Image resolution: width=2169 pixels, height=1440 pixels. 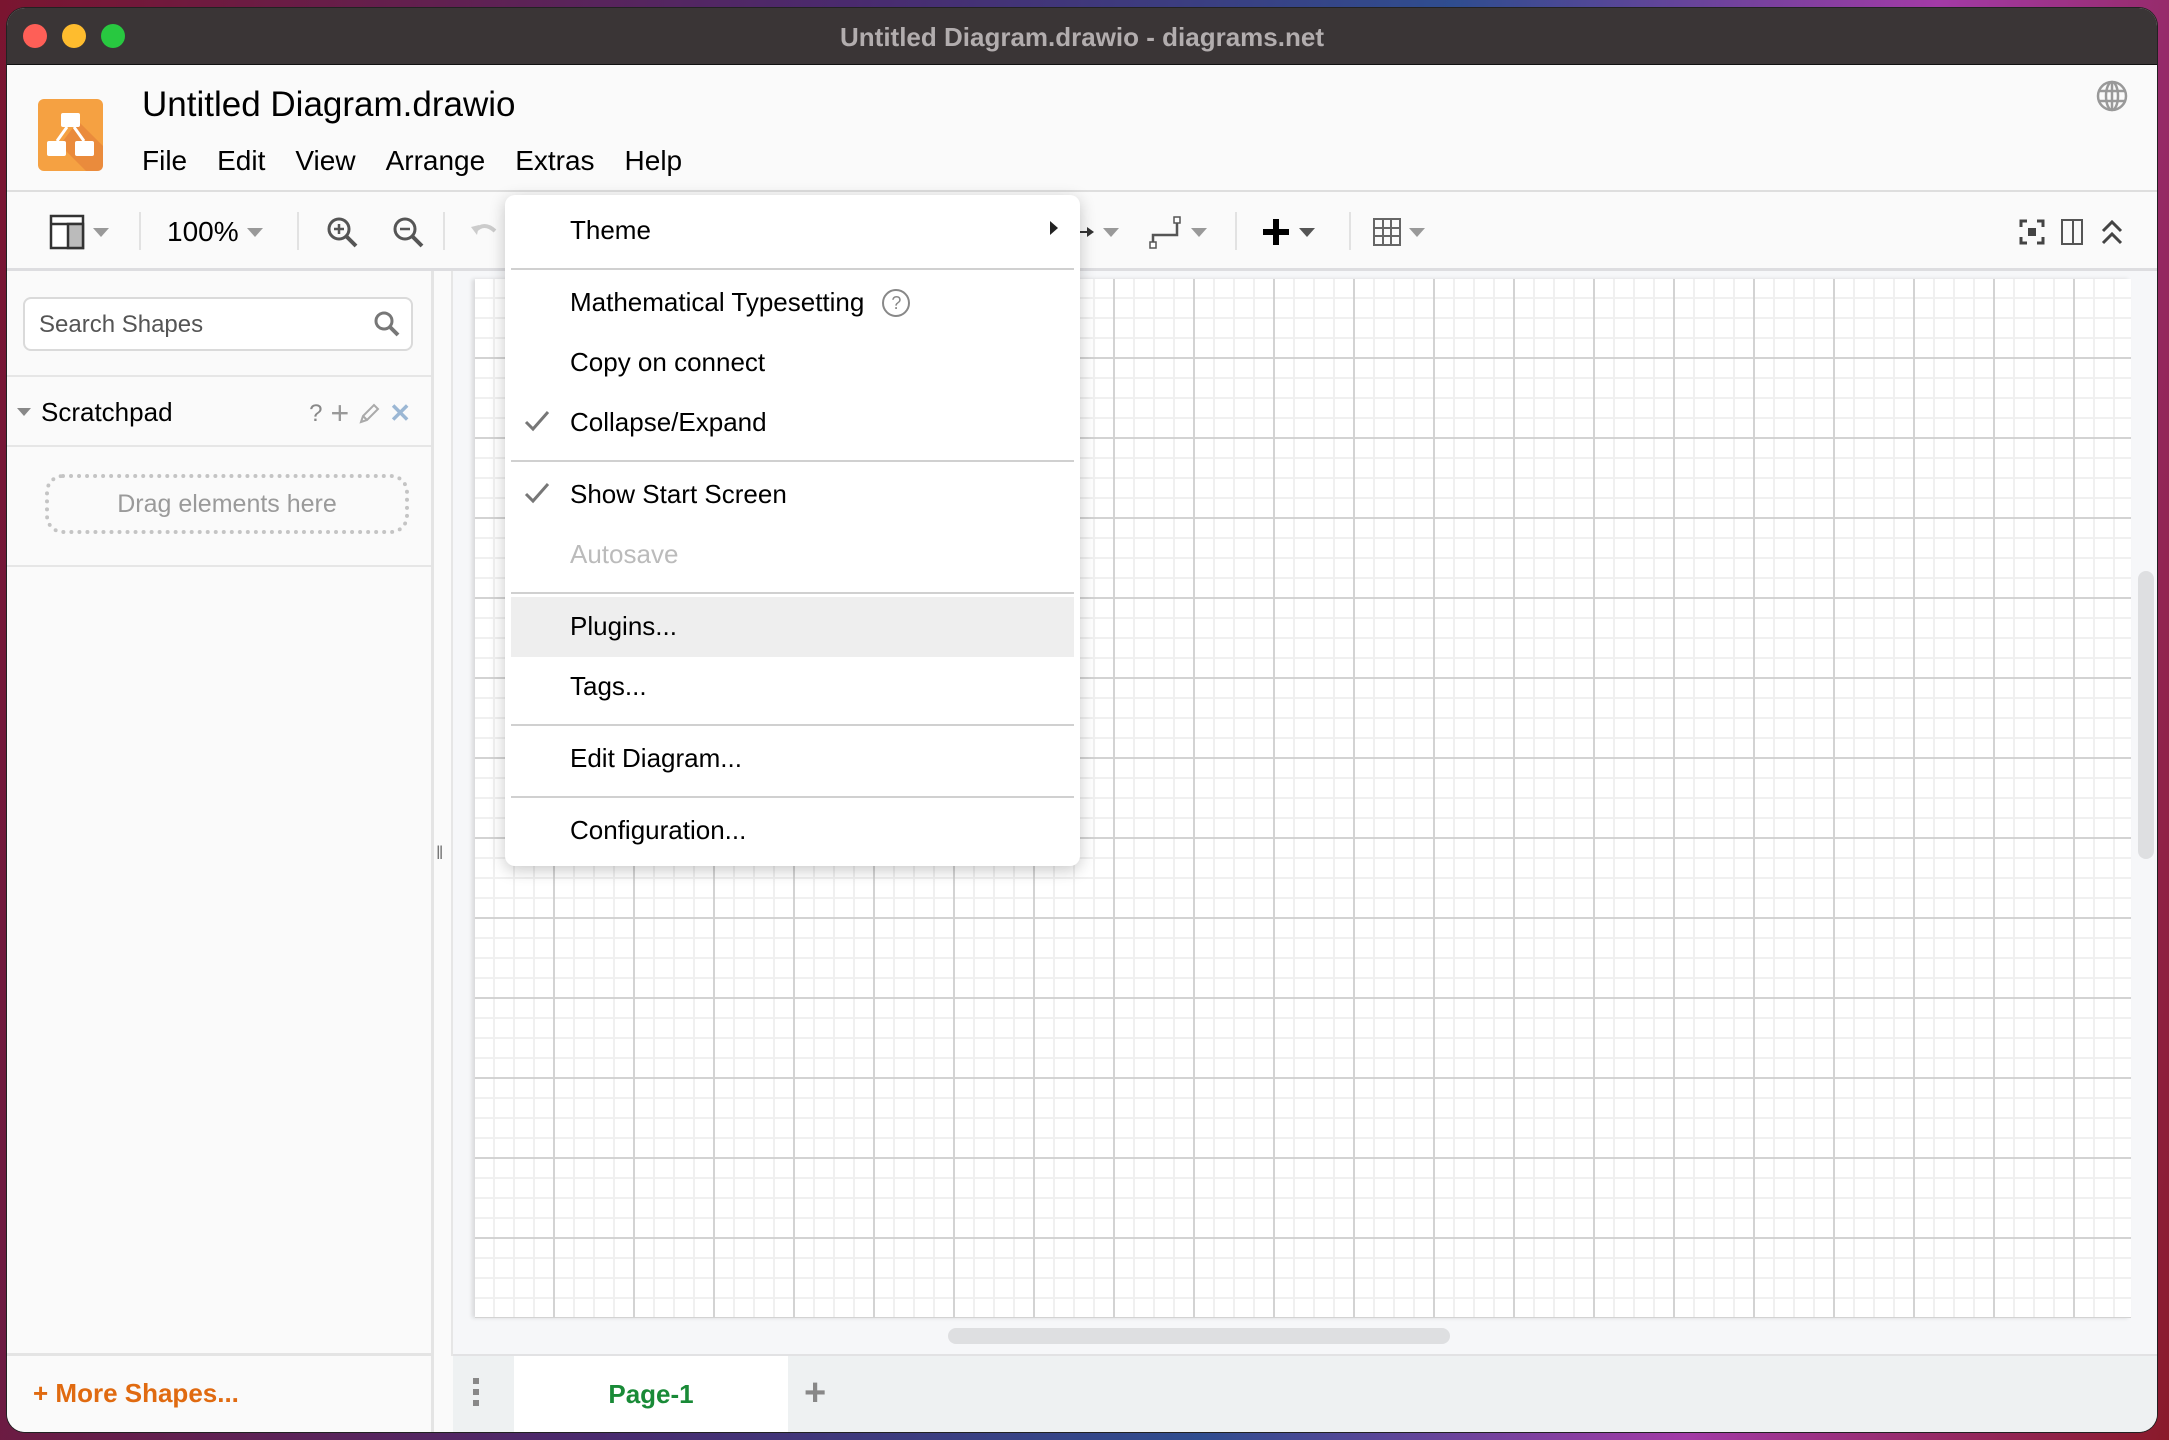 I want to click on menu-item-collapse-expand: Collapse/Expand, so click(x=792, y=423).